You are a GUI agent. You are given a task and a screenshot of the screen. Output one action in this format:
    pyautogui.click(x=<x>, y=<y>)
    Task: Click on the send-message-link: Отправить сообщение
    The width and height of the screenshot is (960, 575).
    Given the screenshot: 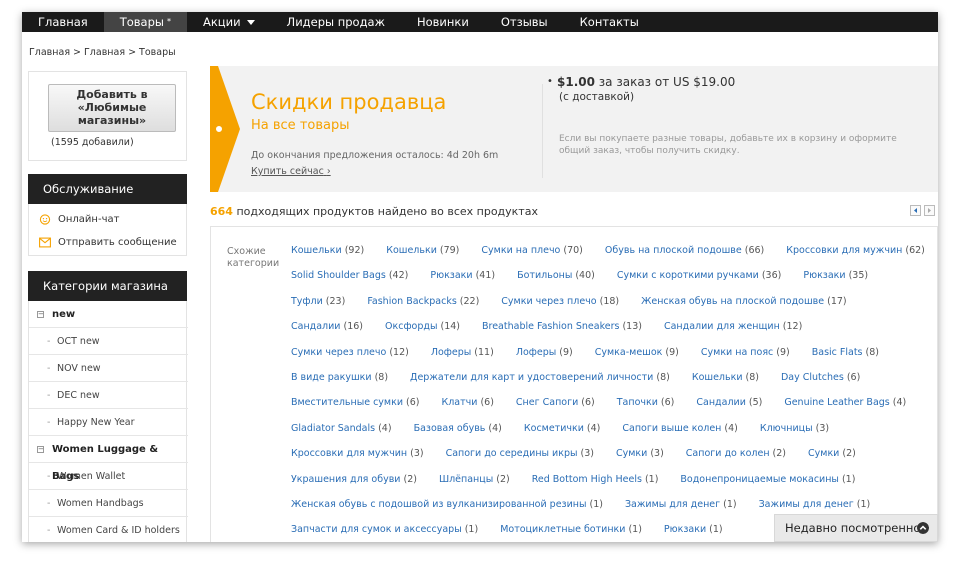 What is the action you would take?
    pyautogui.click(x=108, y=242)
    